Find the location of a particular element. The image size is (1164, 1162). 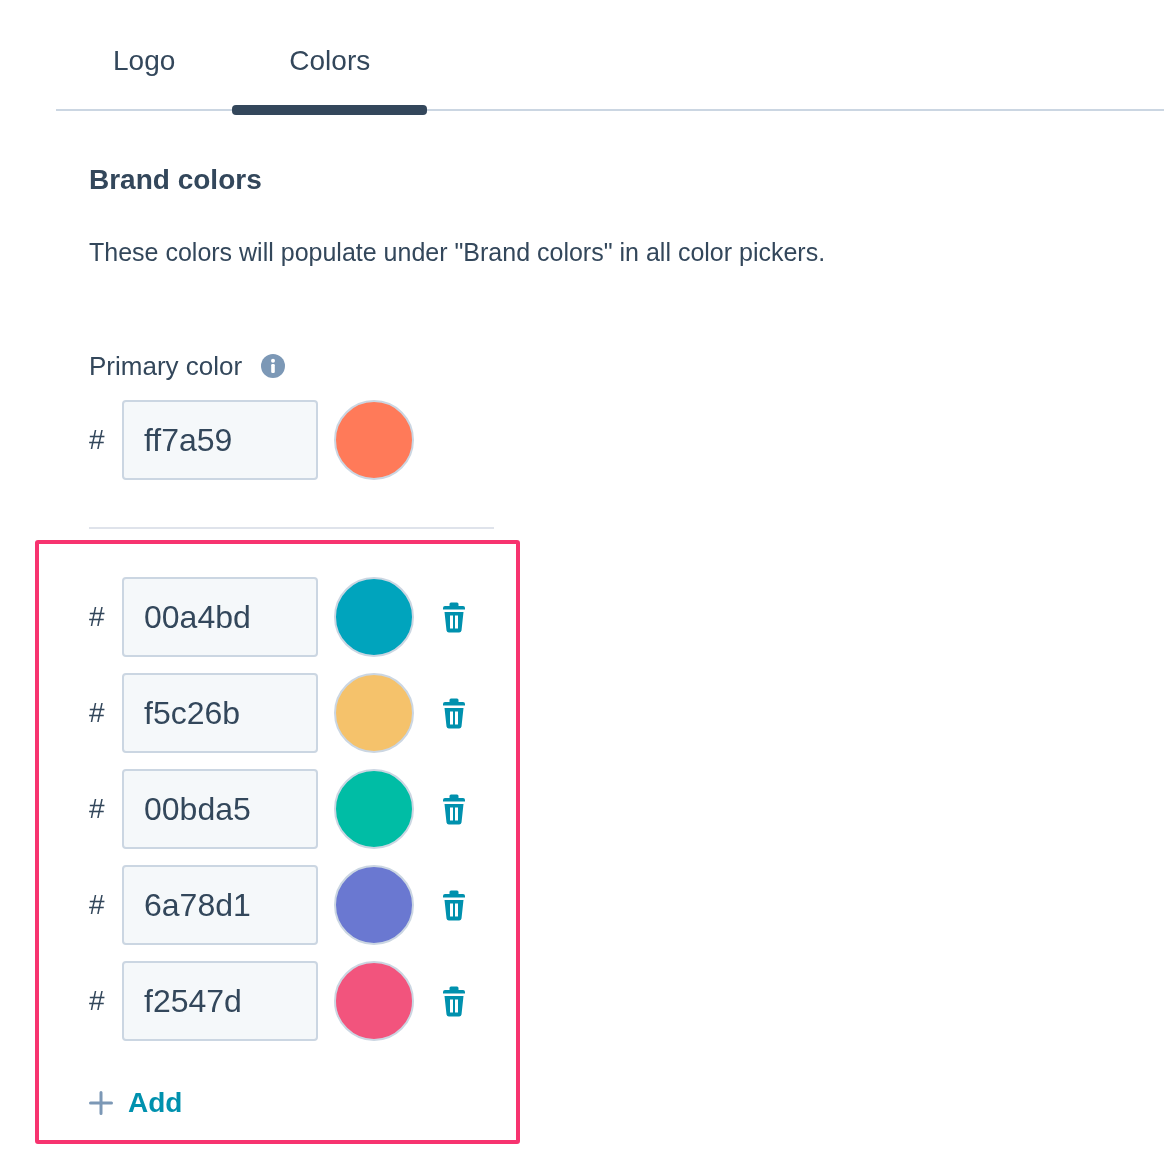

hex-input: 00a4bd is located at coordinates (220, 617).